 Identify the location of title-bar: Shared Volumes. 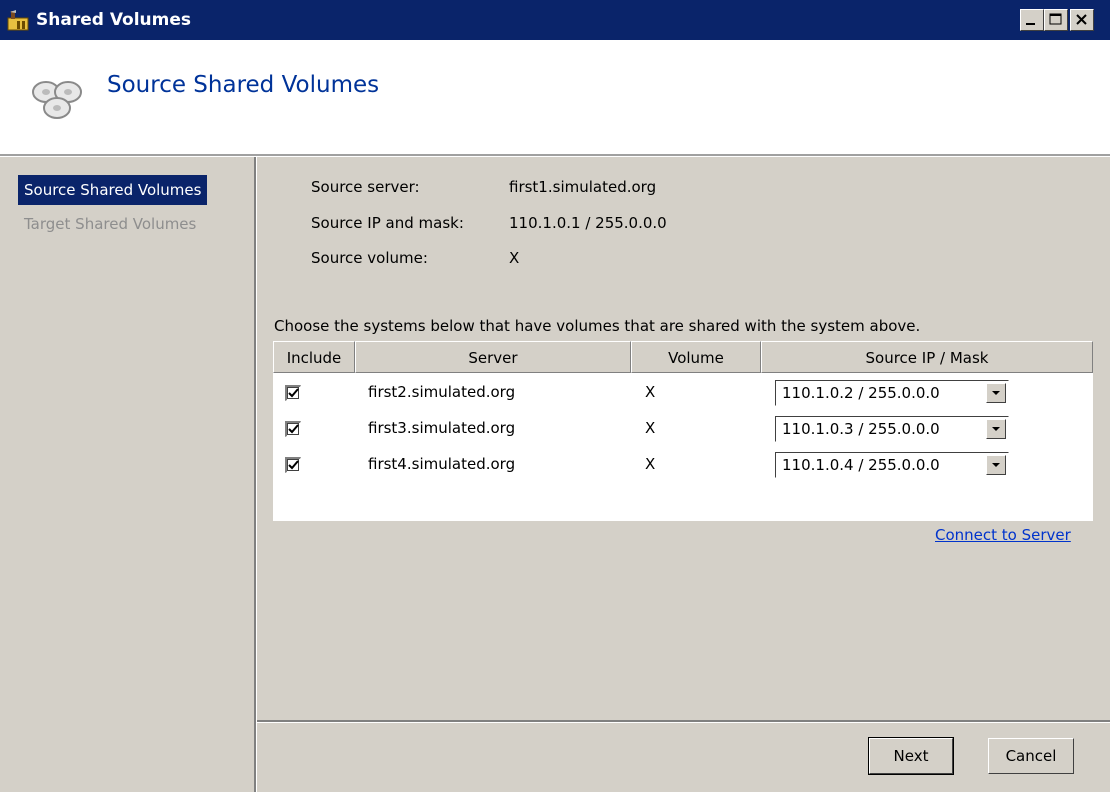
(555, 20).